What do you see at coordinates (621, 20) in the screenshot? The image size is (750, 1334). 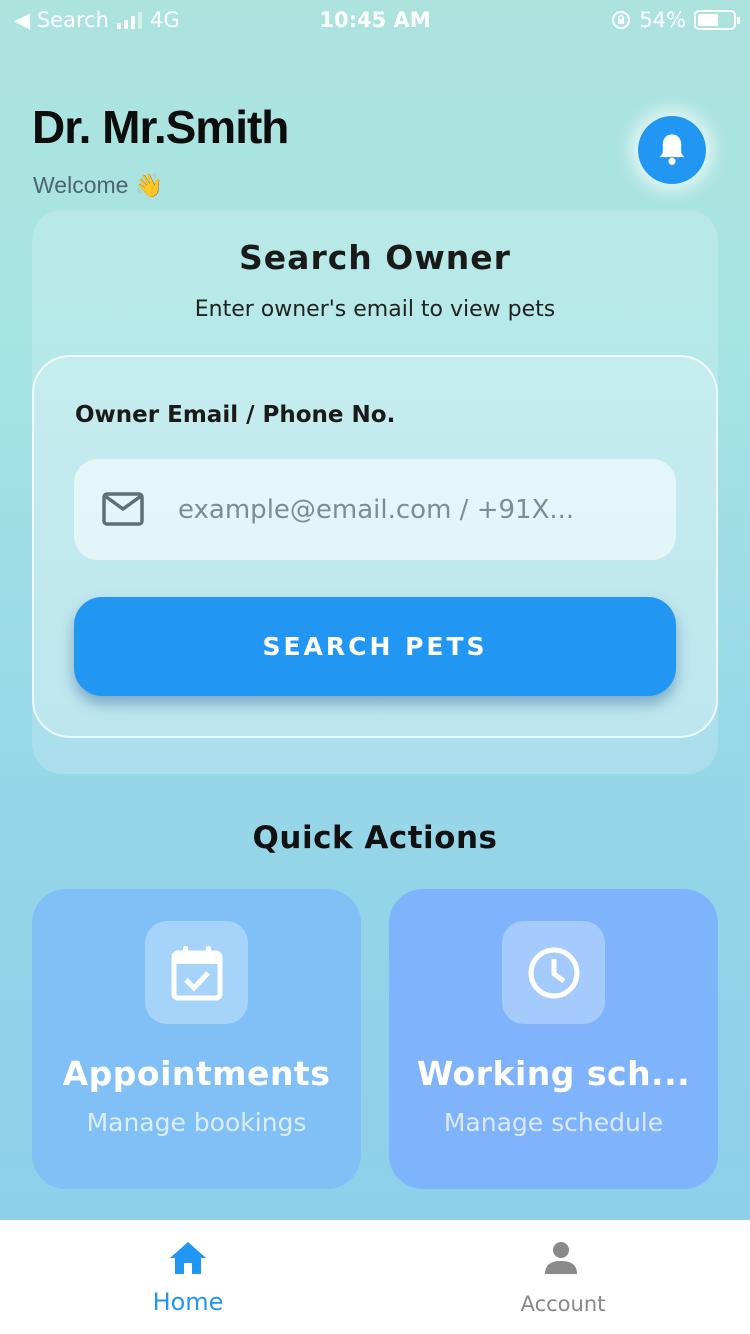 I see `rotation-lock-icon` at bounding box center [621, 20].